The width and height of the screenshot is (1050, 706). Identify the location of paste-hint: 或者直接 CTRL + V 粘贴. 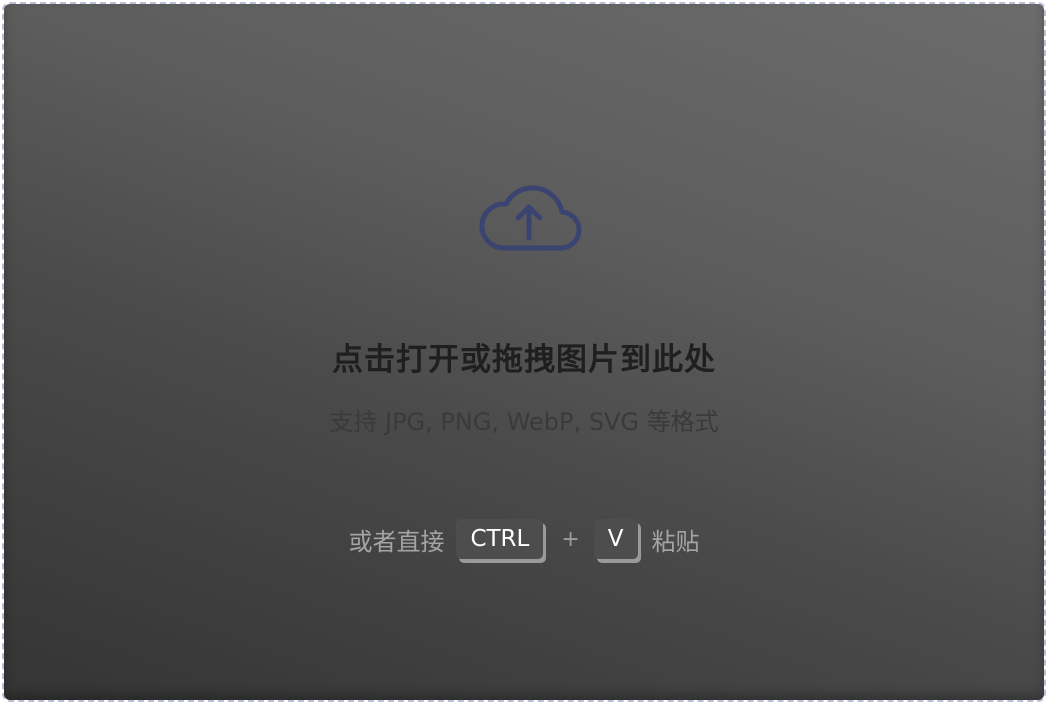
(524, 539).